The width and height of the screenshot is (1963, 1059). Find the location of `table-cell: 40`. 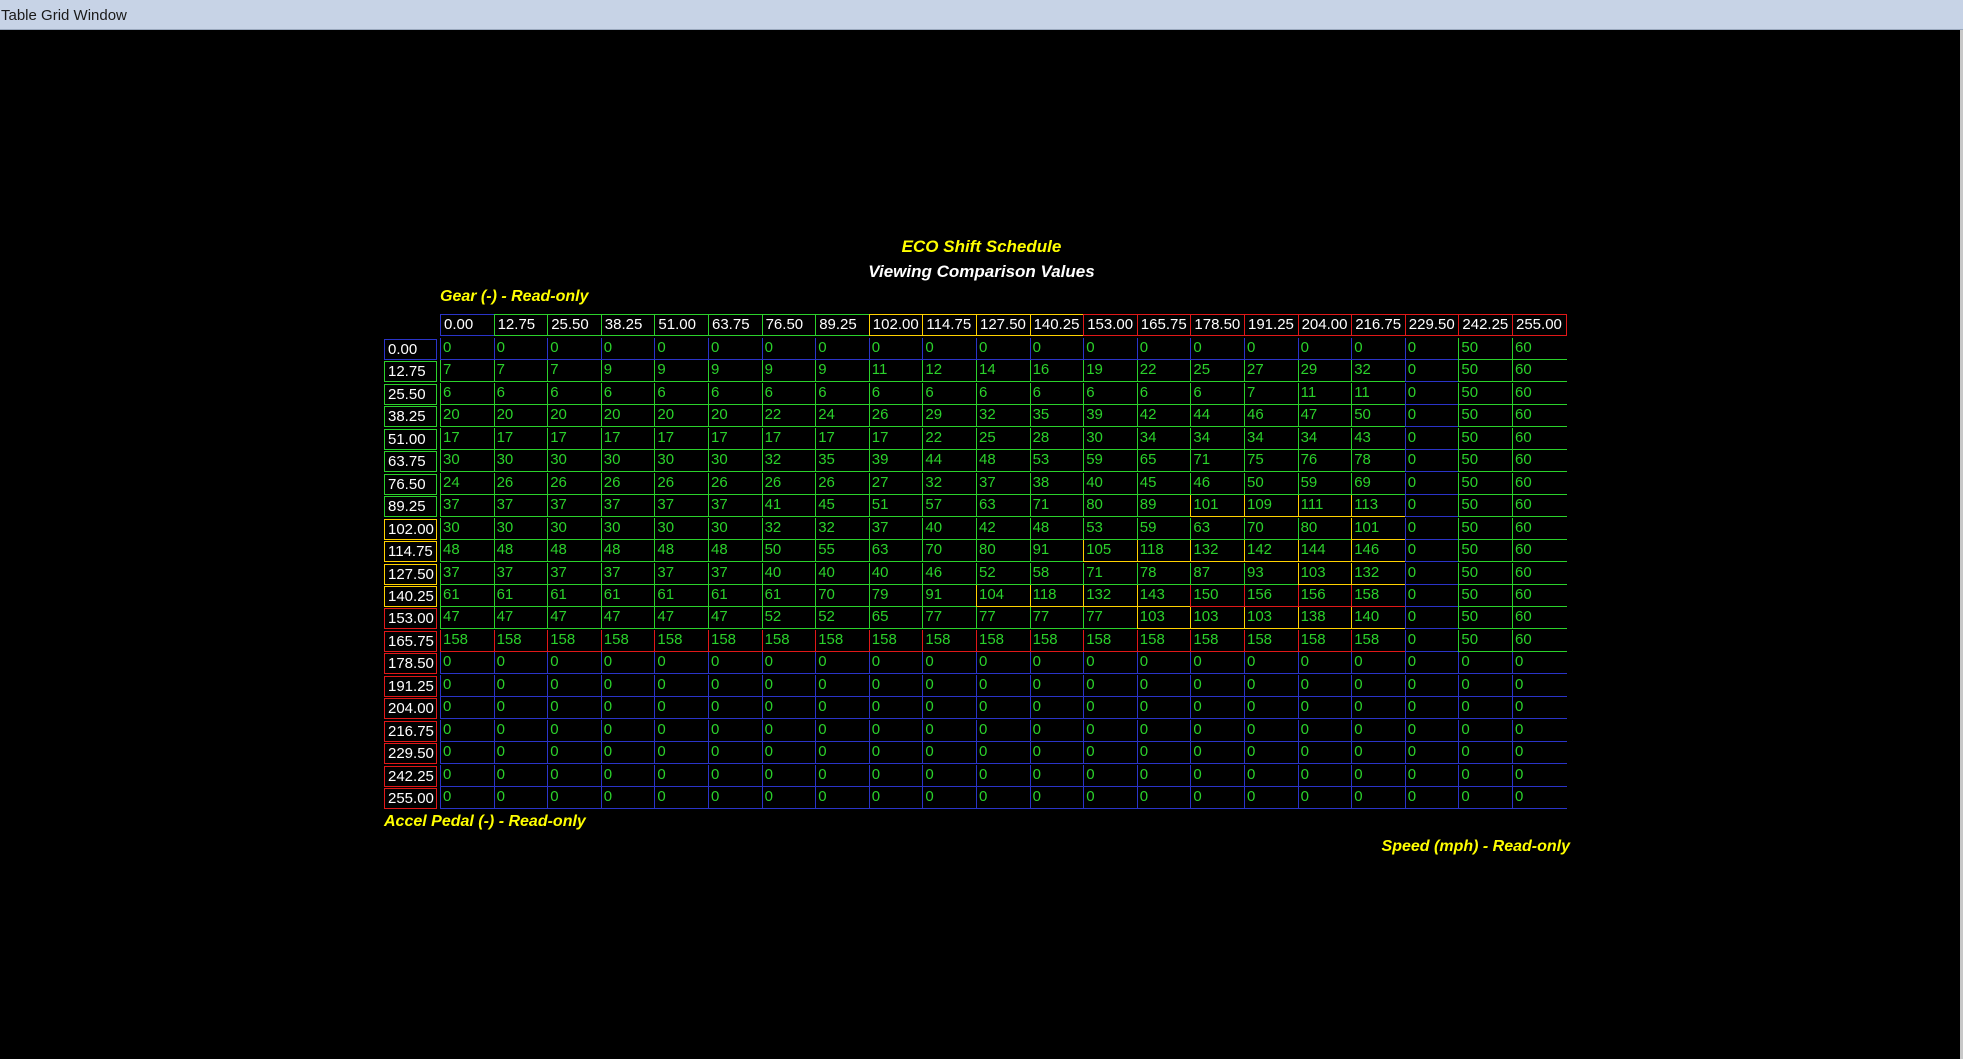

table-cell: 40 is located at coordinates (789, 573).